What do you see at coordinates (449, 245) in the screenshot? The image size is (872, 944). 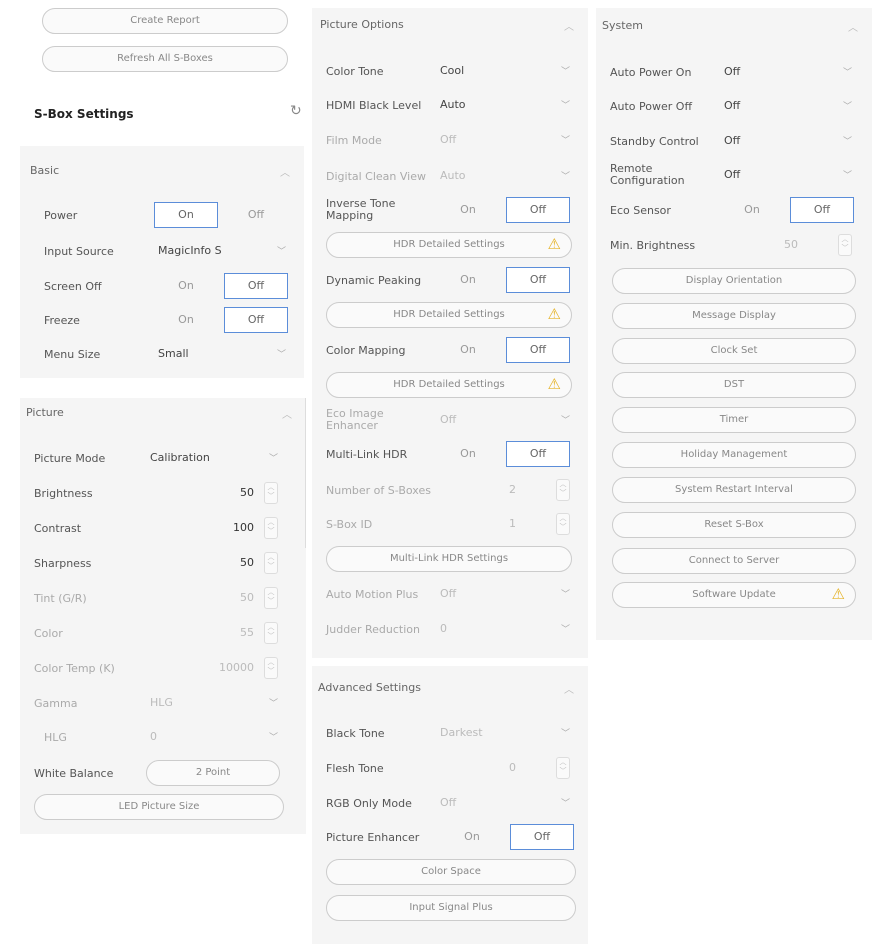 I see `hdr-detailed-settings-button-1: HDR Detailed Settings ⚠` at bounding box center [449, 245].